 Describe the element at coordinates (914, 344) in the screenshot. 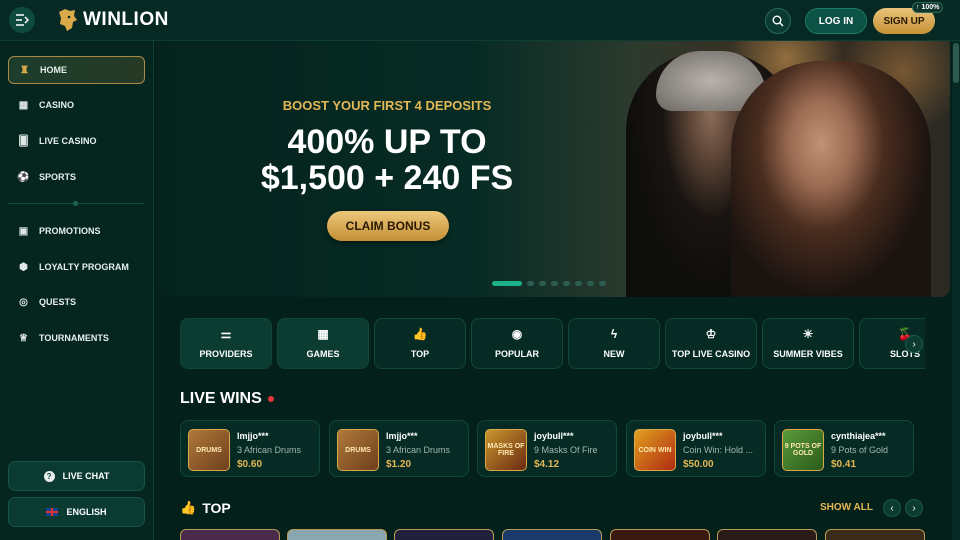

I see `category-next-arrow-icon: ›` at that location.